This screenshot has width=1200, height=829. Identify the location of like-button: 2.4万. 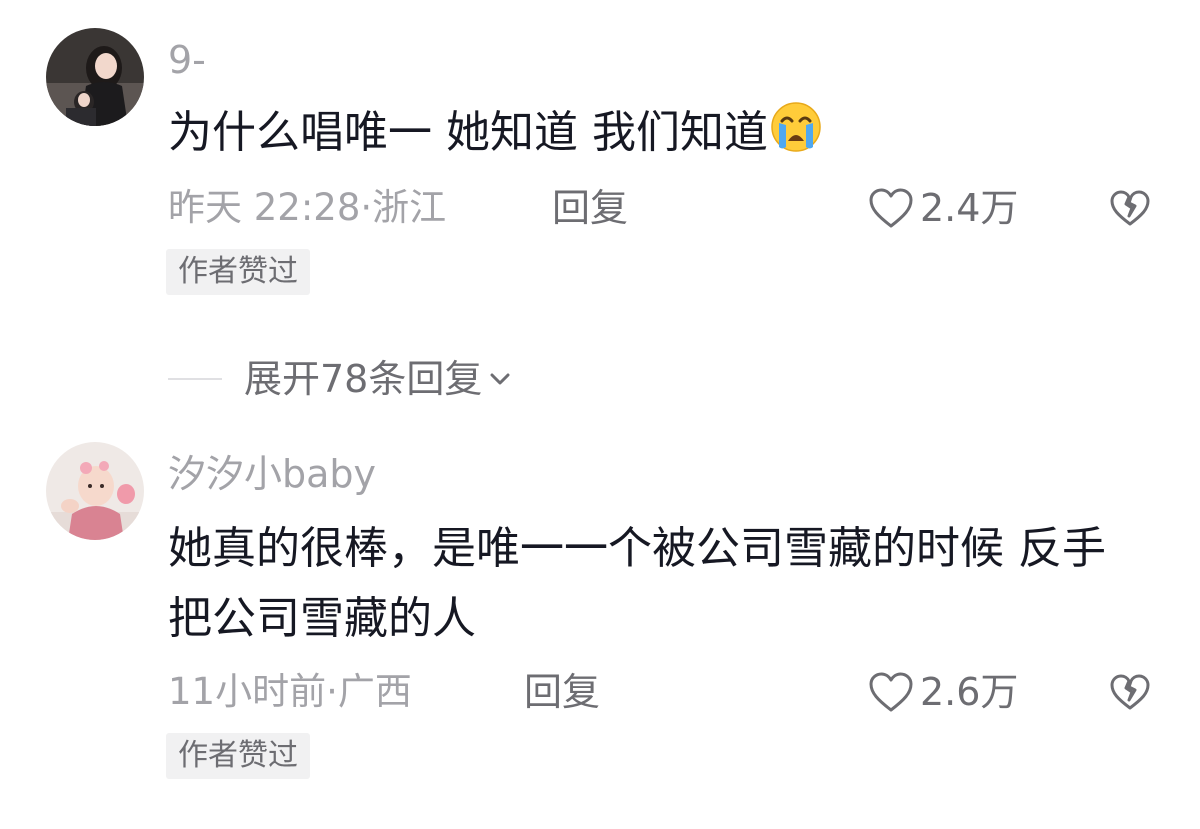
(943, 208).